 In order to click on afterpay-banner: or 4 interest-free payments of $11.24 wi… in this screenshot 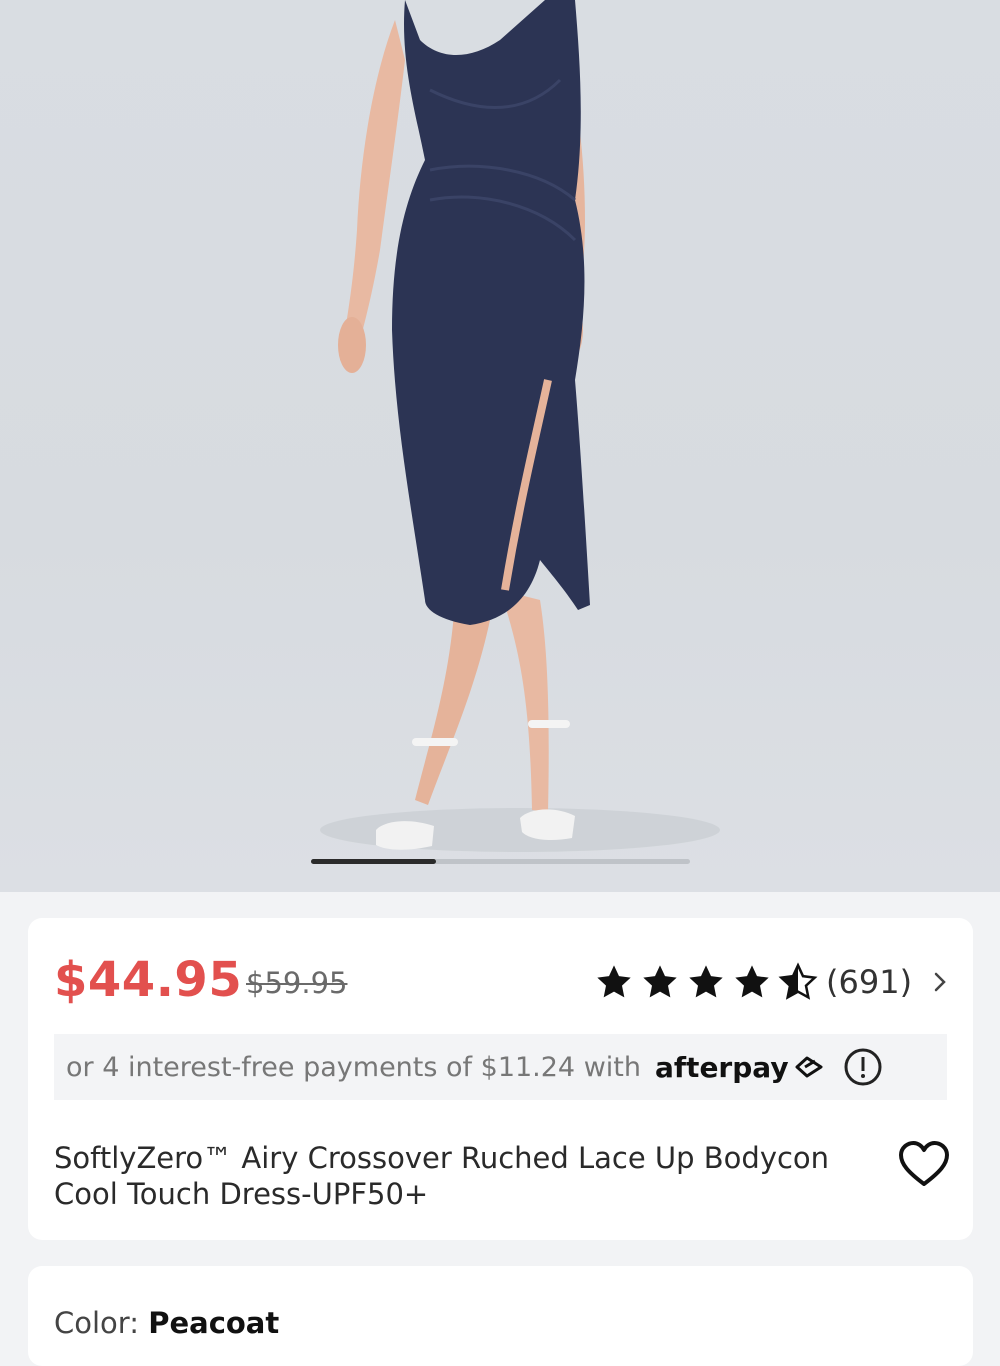, I will do `click(500, 1067)`.